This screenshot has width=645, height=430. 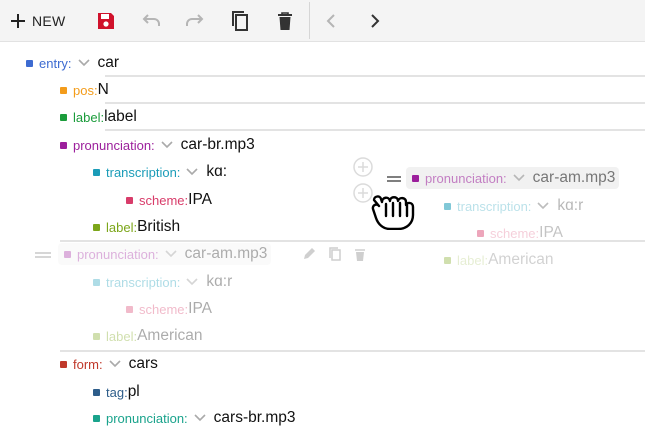 I want to click on undo-button, so click(x=151, y=20).